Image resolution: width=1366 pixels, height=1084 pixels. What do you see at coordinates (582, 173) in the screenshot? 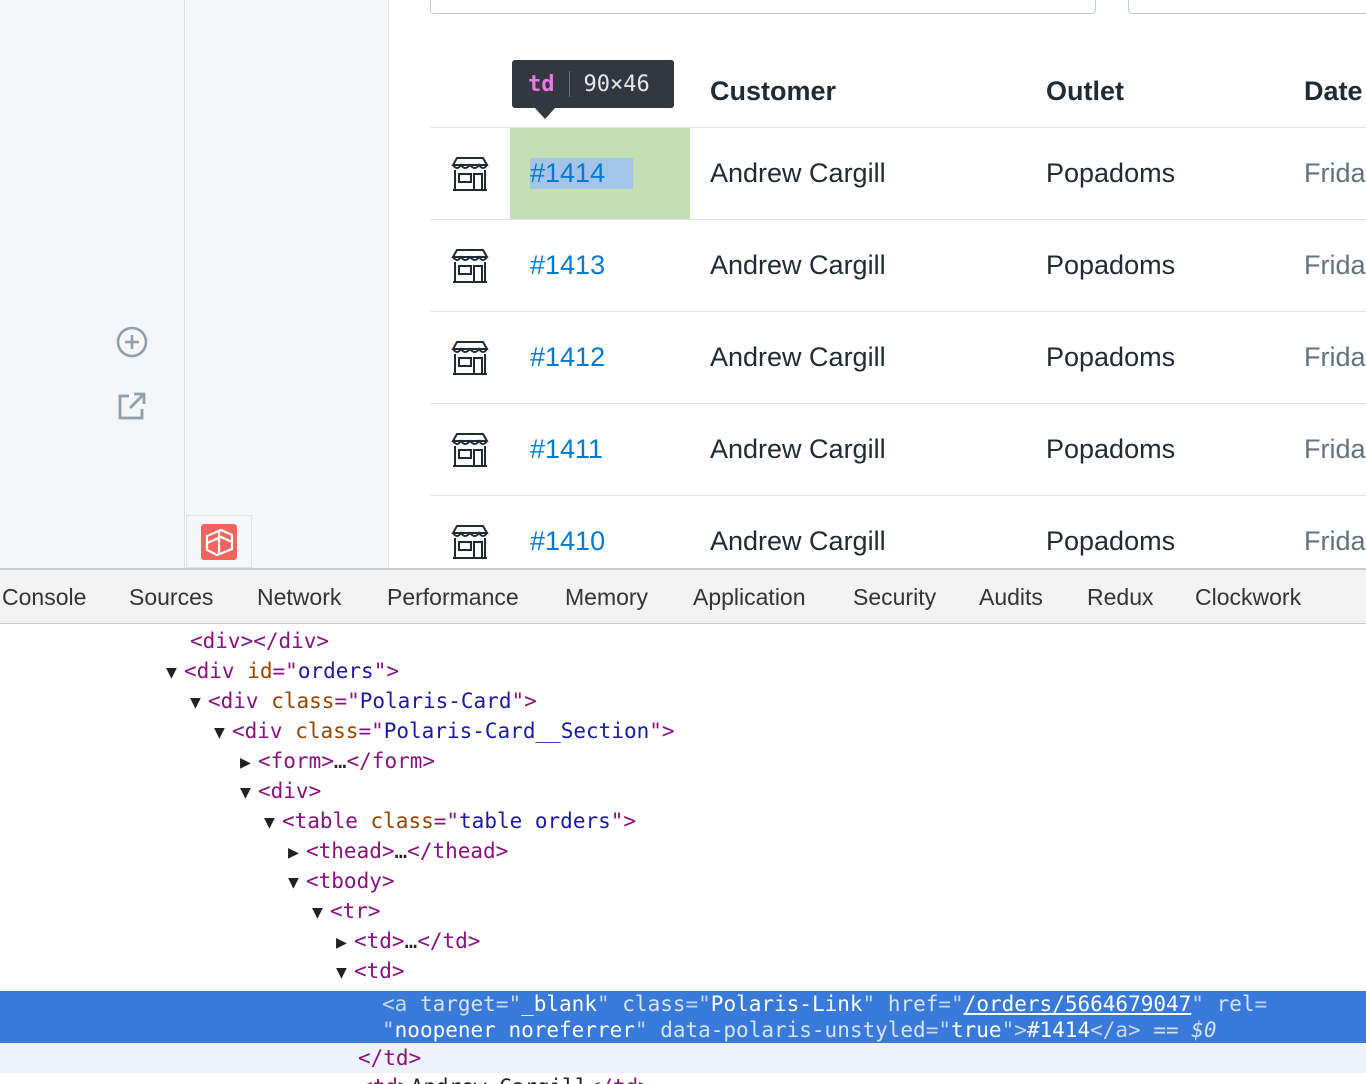
I see `order-link: #1414` at bounding box center [582, 173].